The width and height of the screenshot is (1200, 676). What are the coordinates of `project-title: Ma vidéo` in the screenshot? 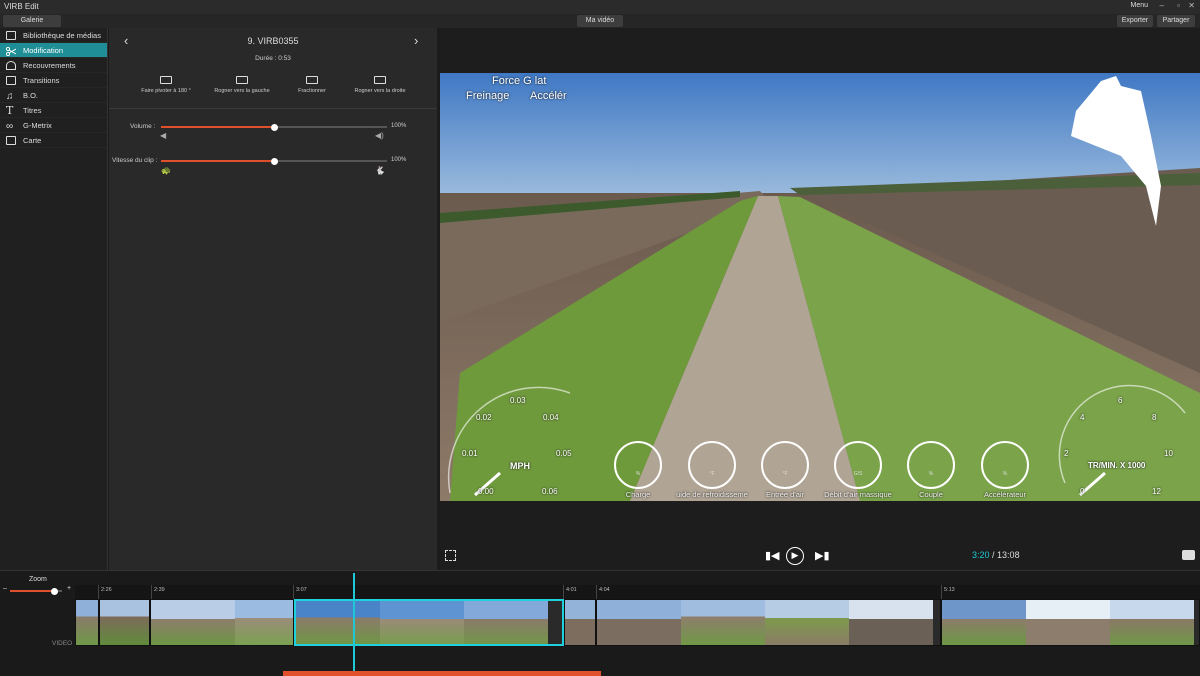 It's located at (600, 21).